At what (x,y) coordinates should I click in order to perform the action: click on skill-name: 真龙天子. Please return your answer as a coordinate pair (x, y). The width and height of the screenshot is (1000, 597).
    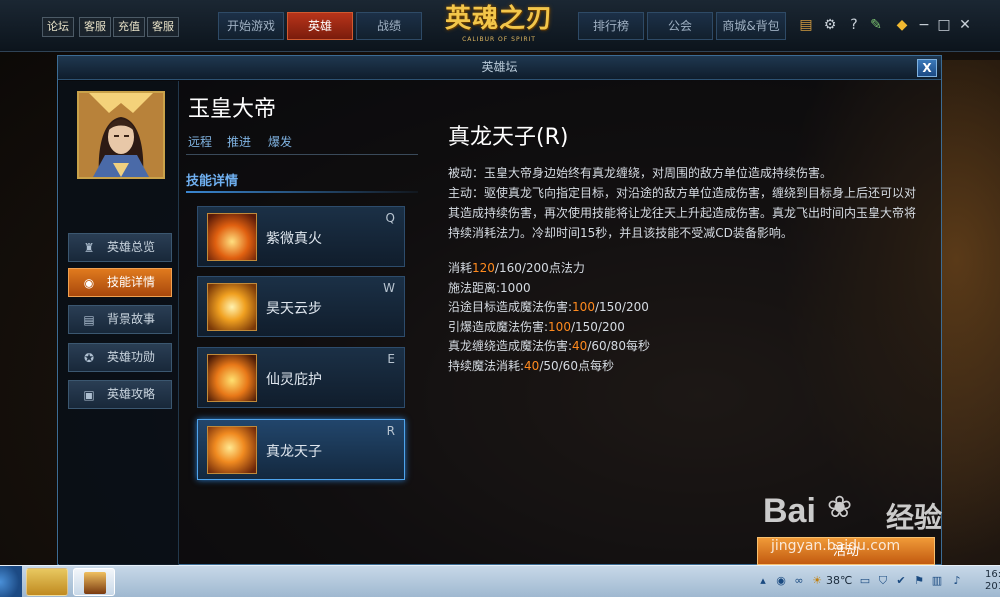
    Looking at the image, I should click on (294, 452).